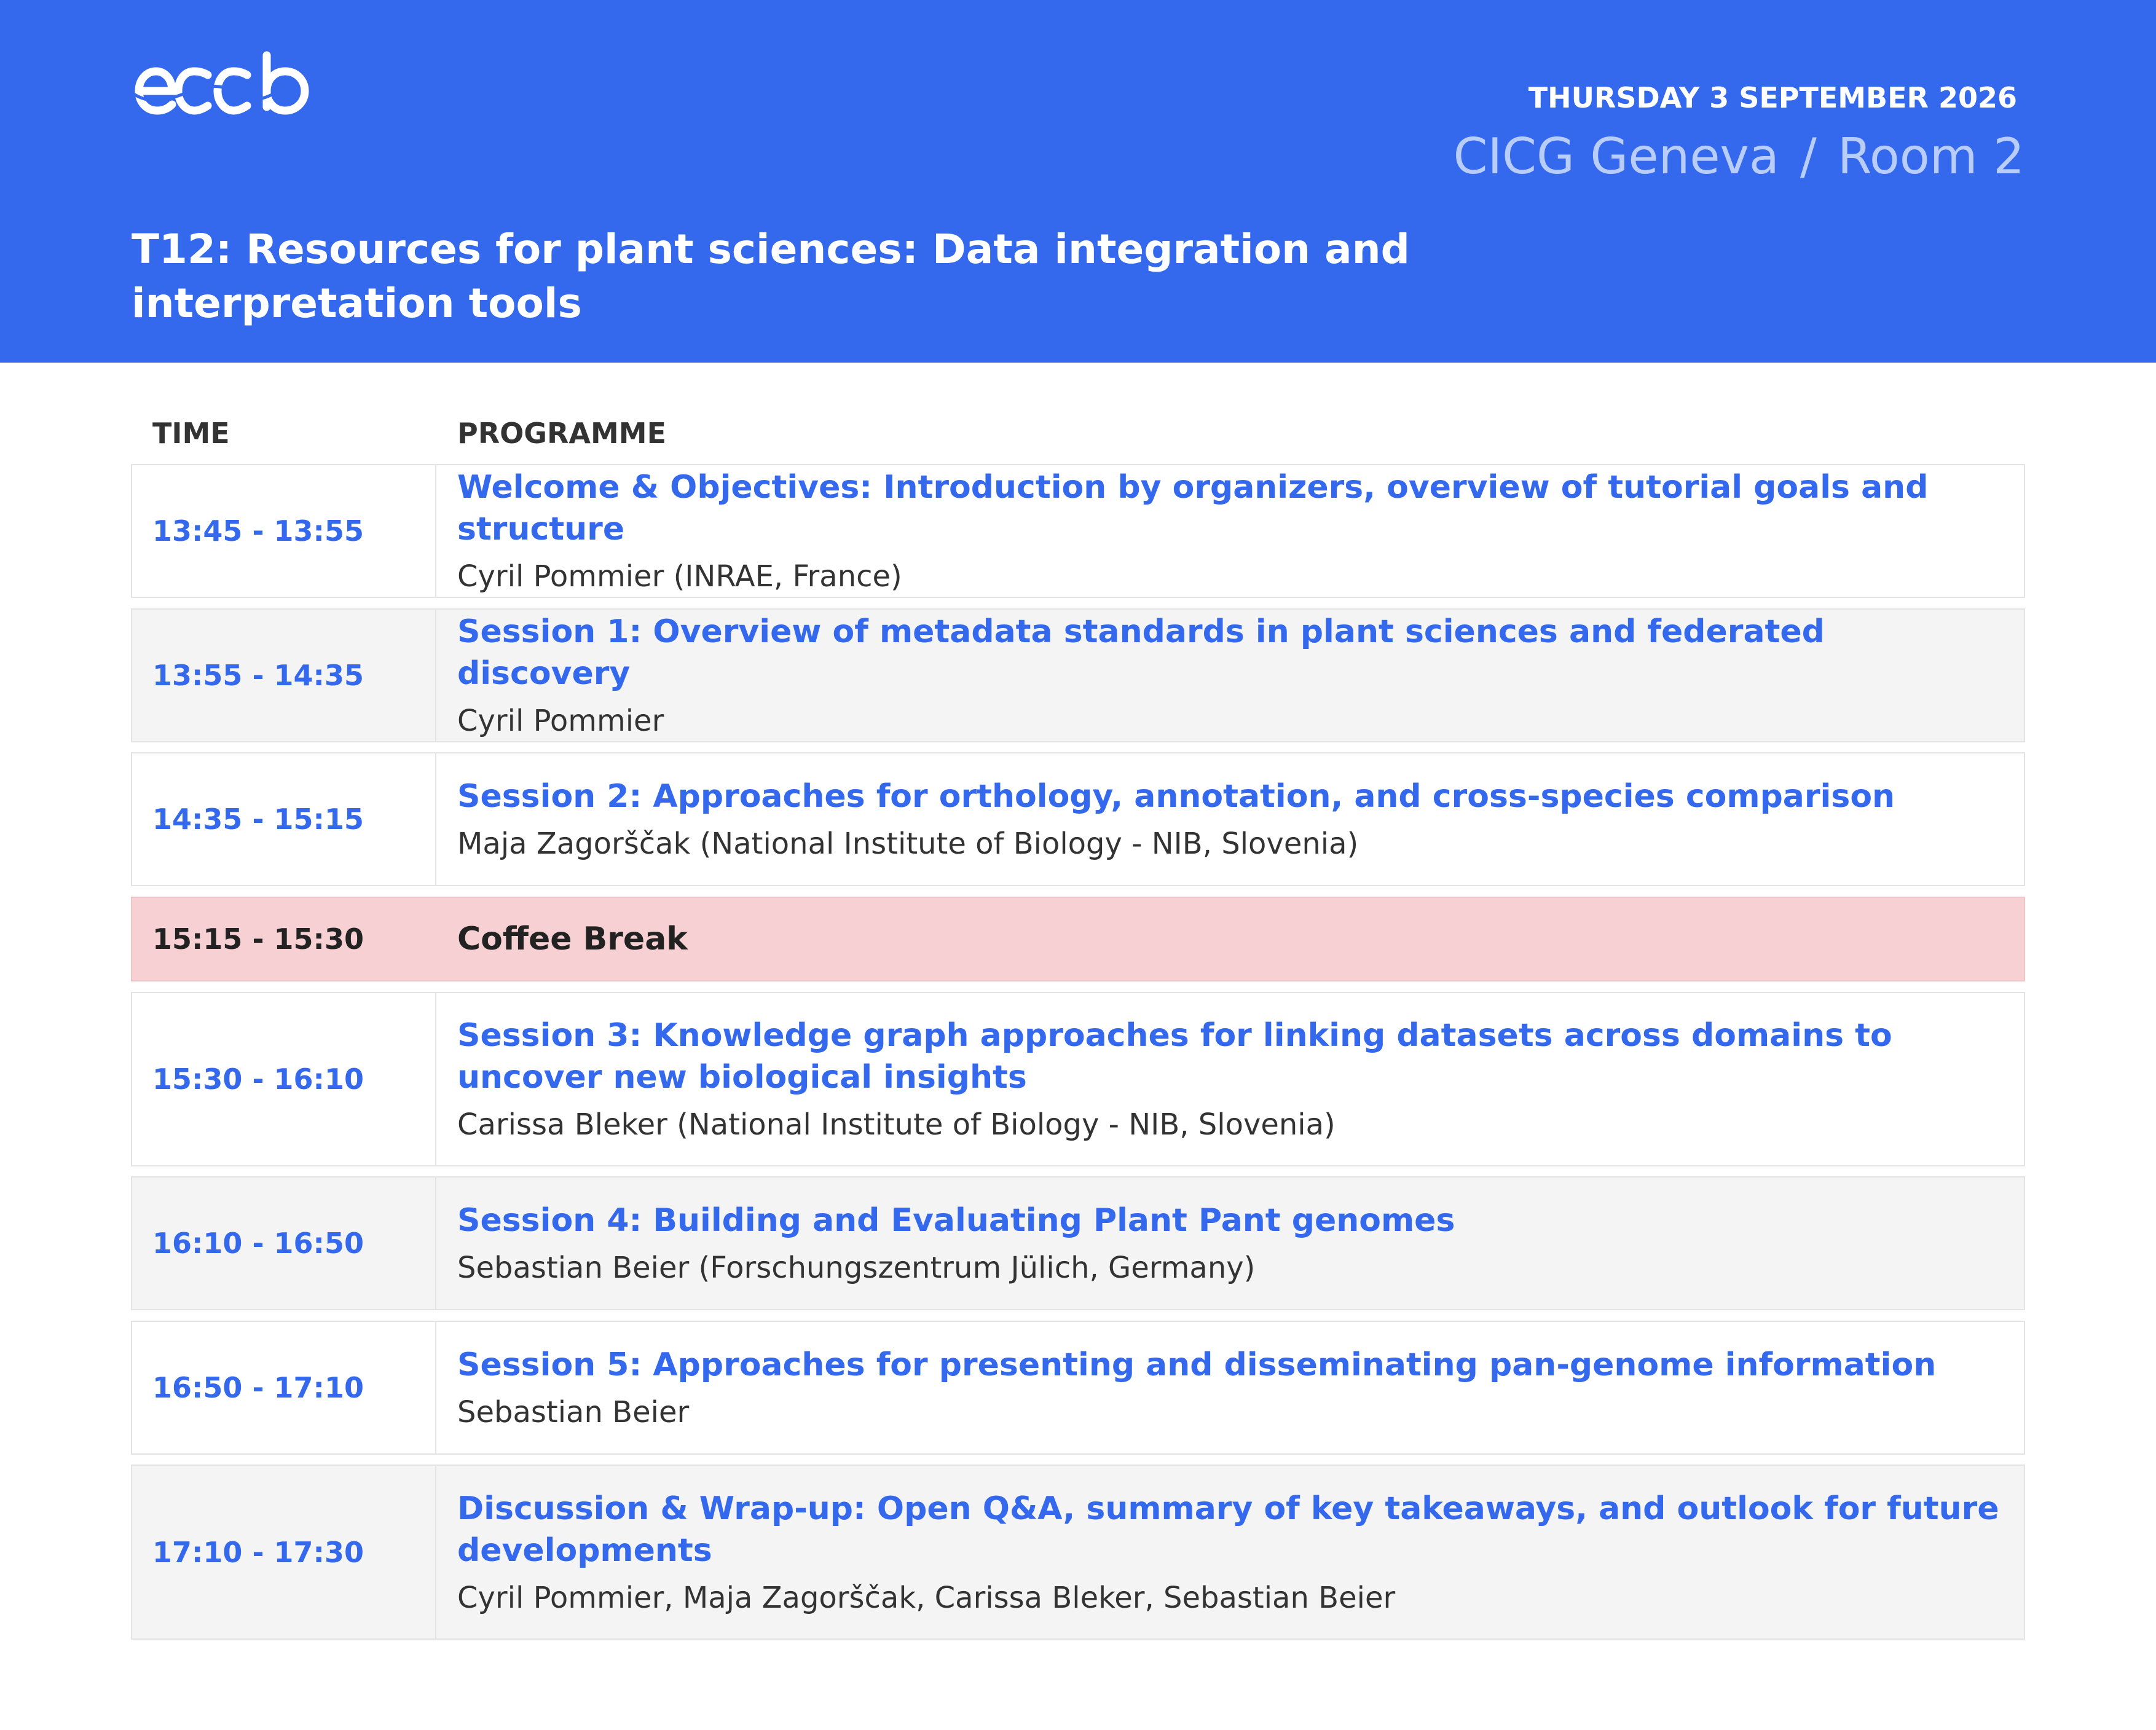 This screenshot has height=1730, width=2156. Describe the element at coordinates (561, 433) in the screenshot. I see `column-header-programme: PROGRAMME` at that location.